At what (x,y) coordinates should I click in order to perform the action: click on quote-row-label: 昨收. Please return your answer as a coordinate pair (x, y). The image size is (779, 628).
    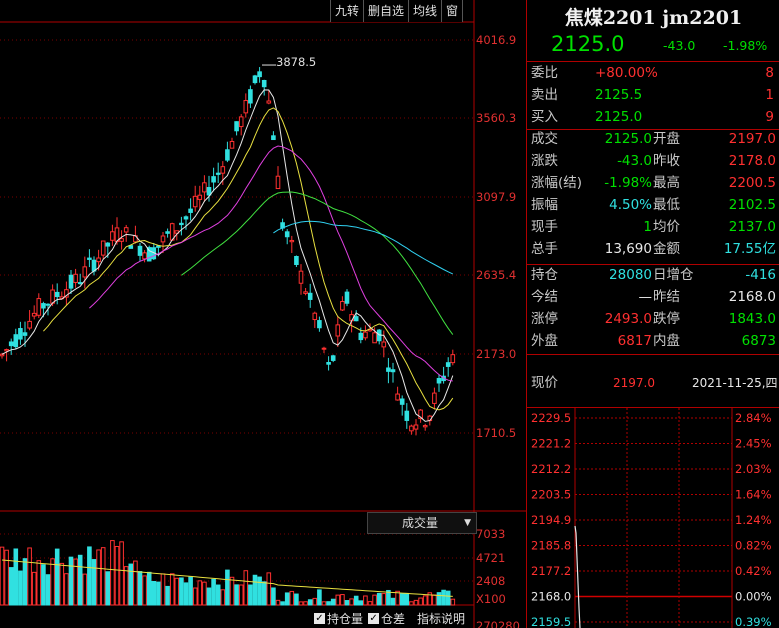
    Looking at the image, I should click on (666, 161).